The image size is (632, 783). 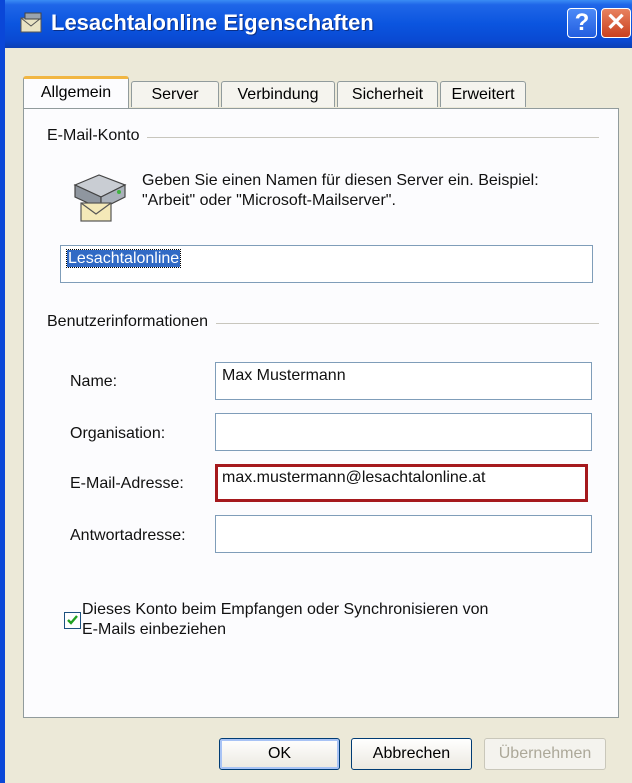 What do you see at coordinates (545, 754) in the screenshot?
I see `apply-button: Übernehmen` at bounding box center [545, 754].